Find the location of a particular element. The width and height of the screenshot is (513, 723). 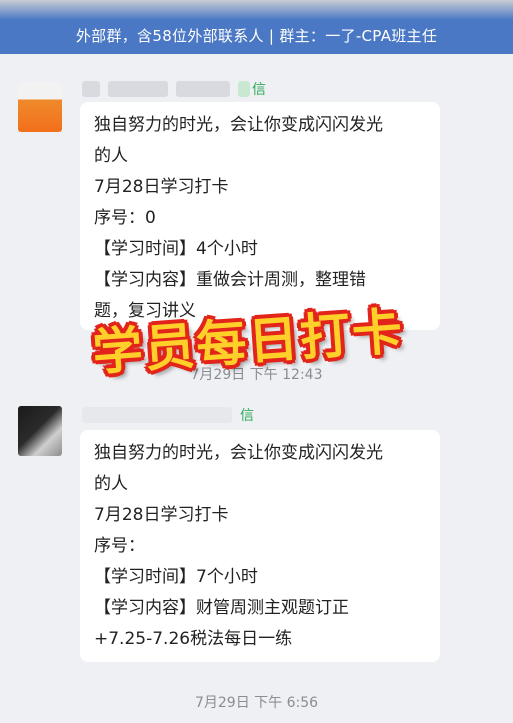

message-line: 【学习内容】财管周测主观题订正 is located at coordinates (221, 608).